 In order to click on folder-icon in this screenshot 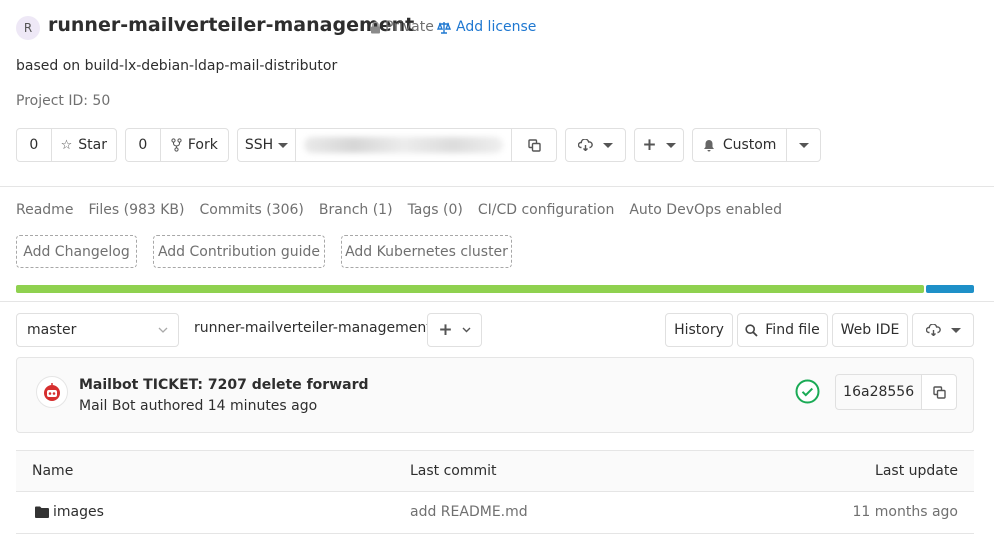, I will do `click(42, 512)`.